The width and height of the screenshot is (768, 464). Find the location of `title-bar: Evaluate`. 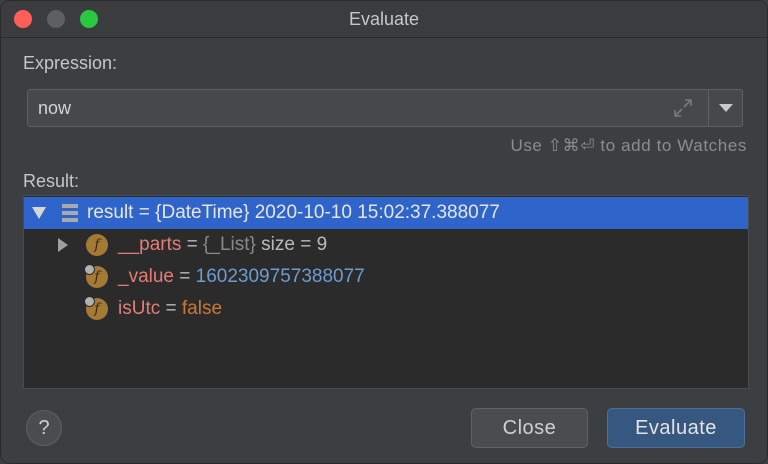

title-bar: Evaluate is located at coordinates (384, 19).